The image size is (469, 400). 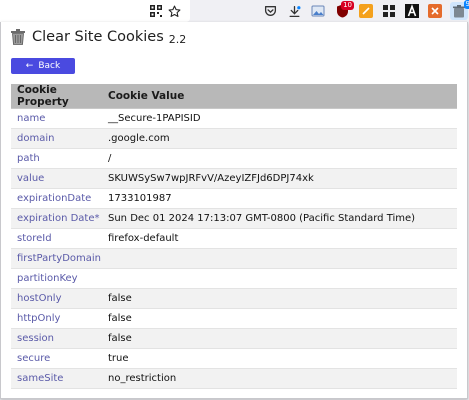 What do you see at coordinates (279, 96) in the screenshot?
I see `header-cookie-value: Cookie Value` at bounding box center [279, 96].